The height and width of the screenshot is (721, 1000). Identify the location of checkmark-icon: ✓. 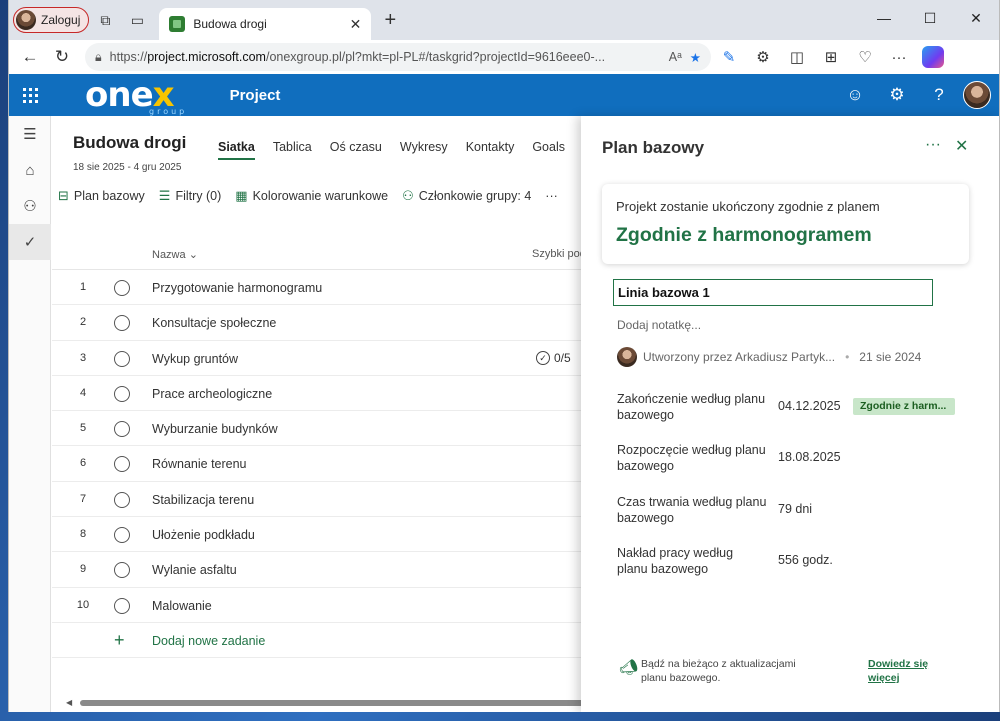
(30, 242).